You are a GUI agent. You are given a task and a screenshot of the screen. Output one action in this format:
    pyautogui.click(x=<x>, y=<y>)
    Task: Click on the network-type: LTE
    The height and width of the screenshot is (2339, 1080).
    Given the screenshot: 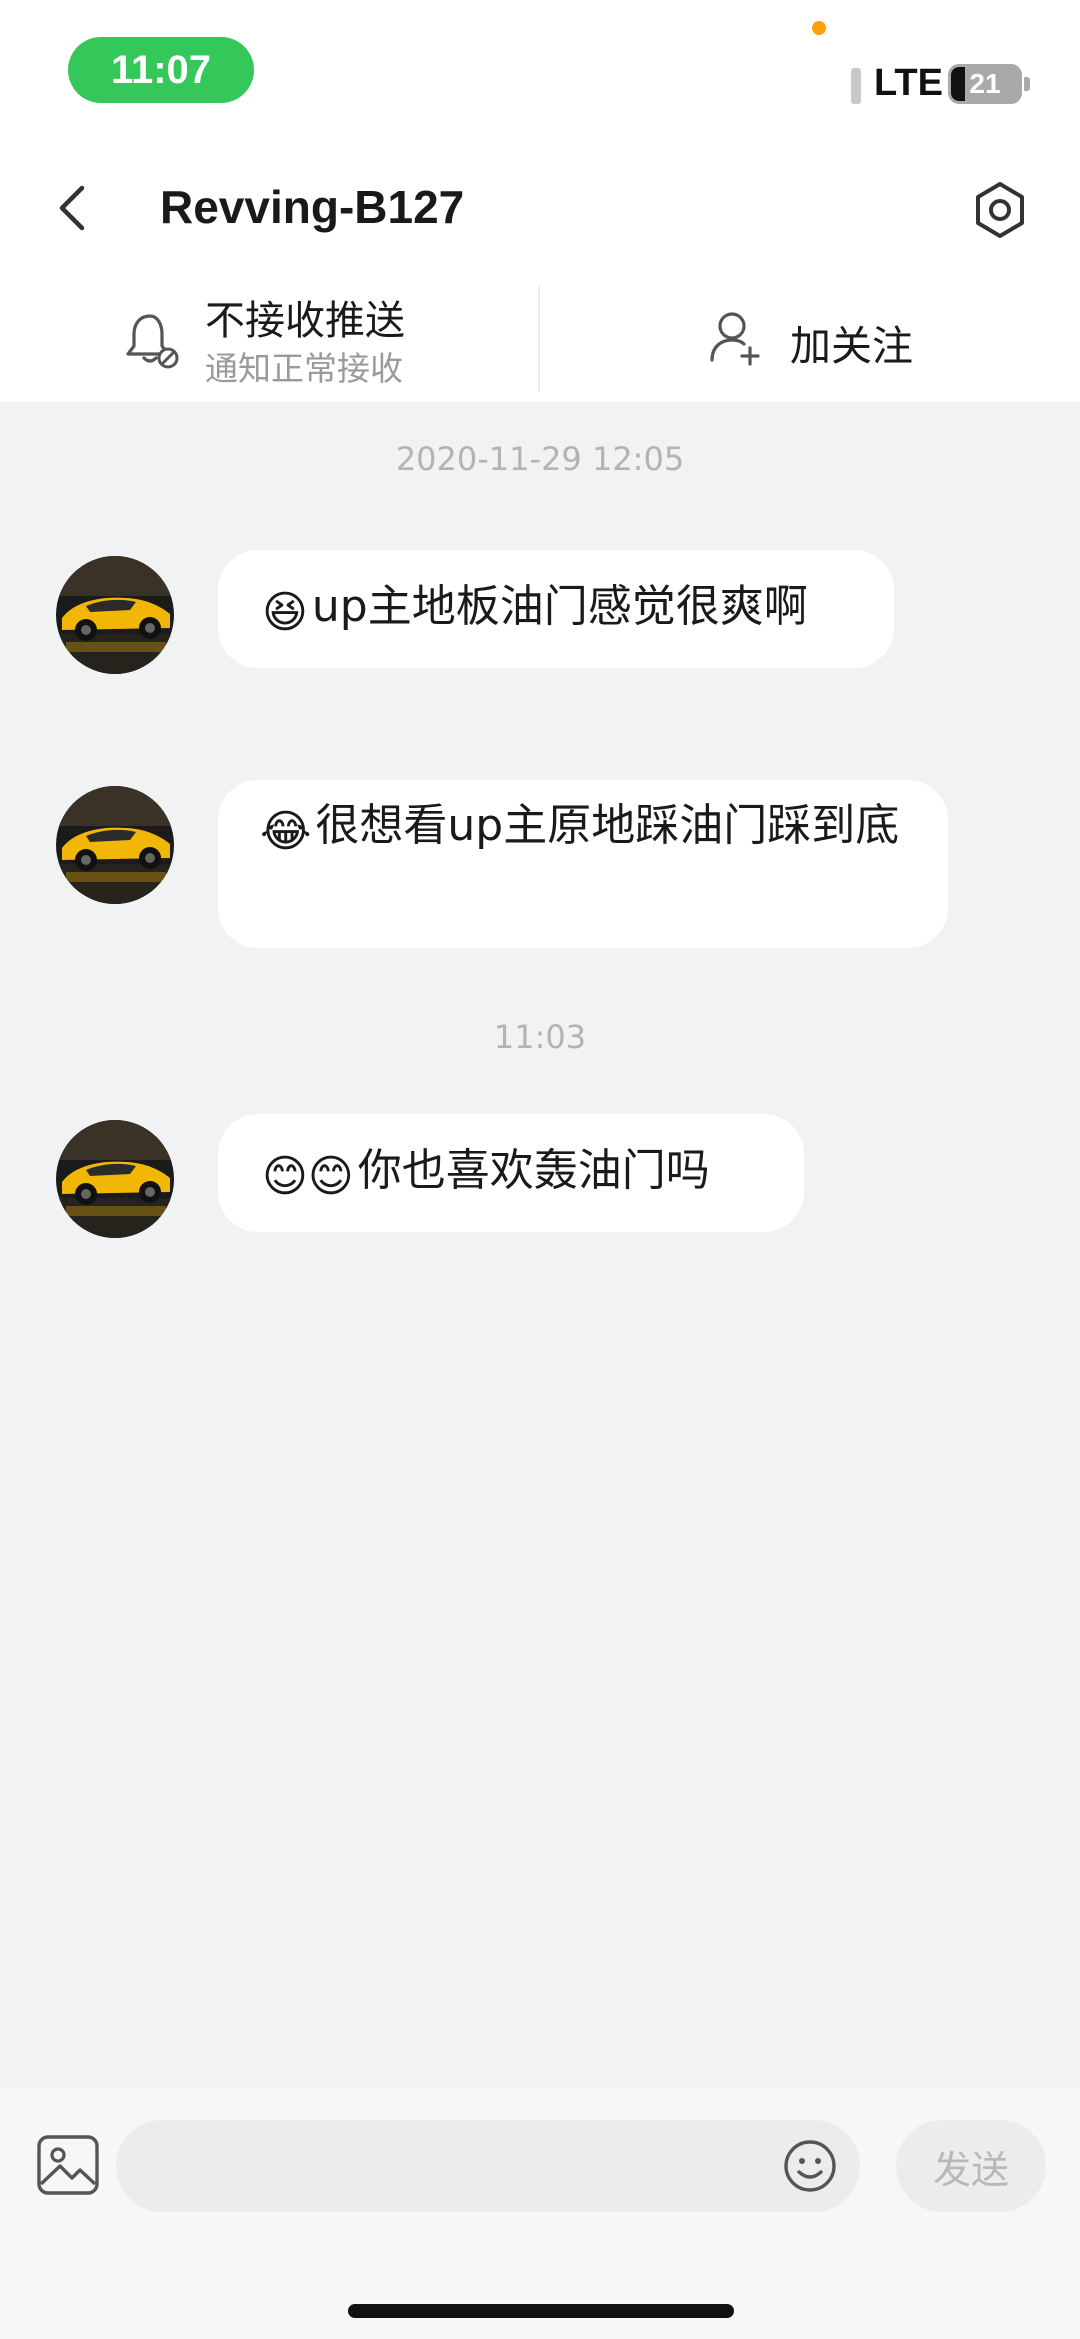 What is the action you would take?
    pyautogui.click(x=908, y=83)
    